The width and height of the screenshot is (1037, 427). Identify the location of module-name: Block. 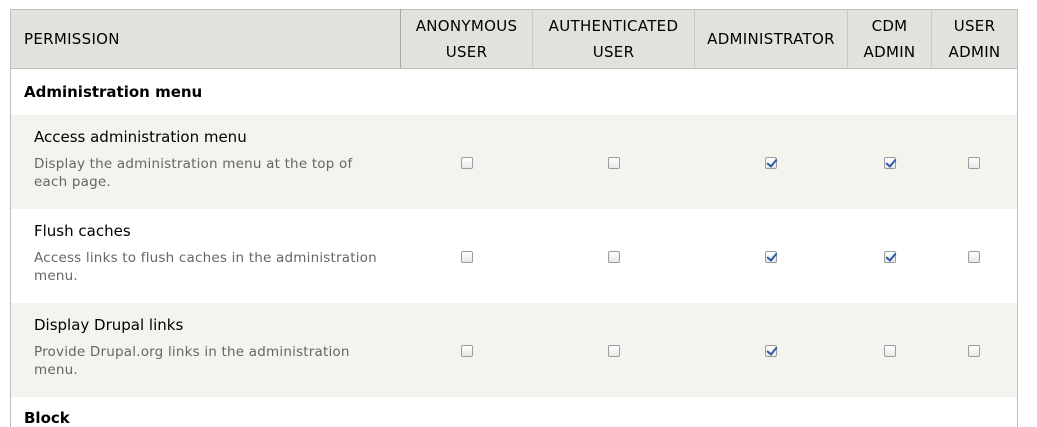
(514, 412).